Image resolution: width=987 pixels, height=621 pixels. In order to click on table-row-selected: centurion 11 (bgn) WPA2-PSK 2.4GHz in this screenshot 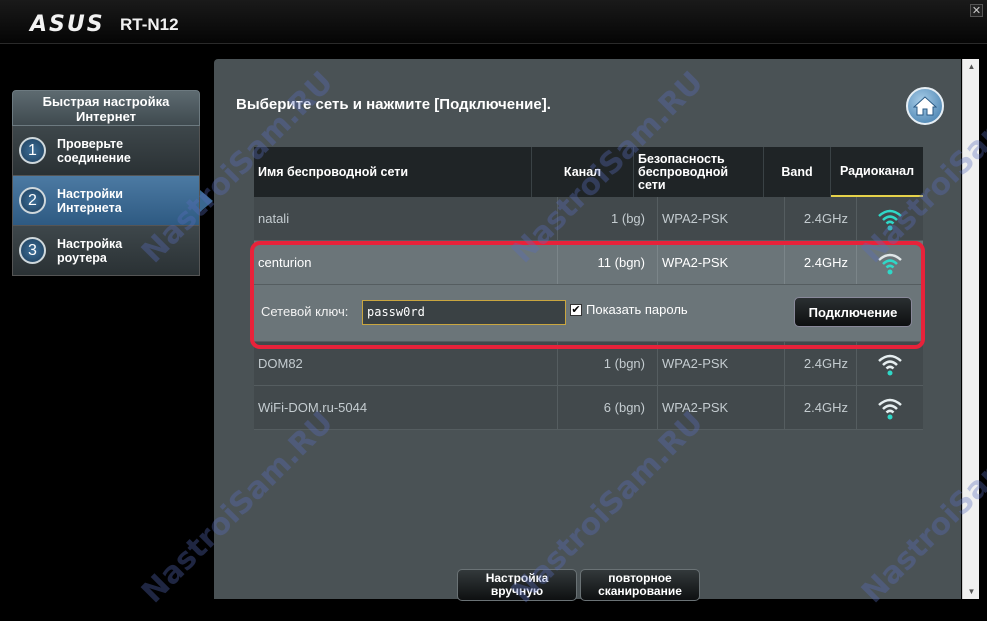, I will do `click(588, 263)`.